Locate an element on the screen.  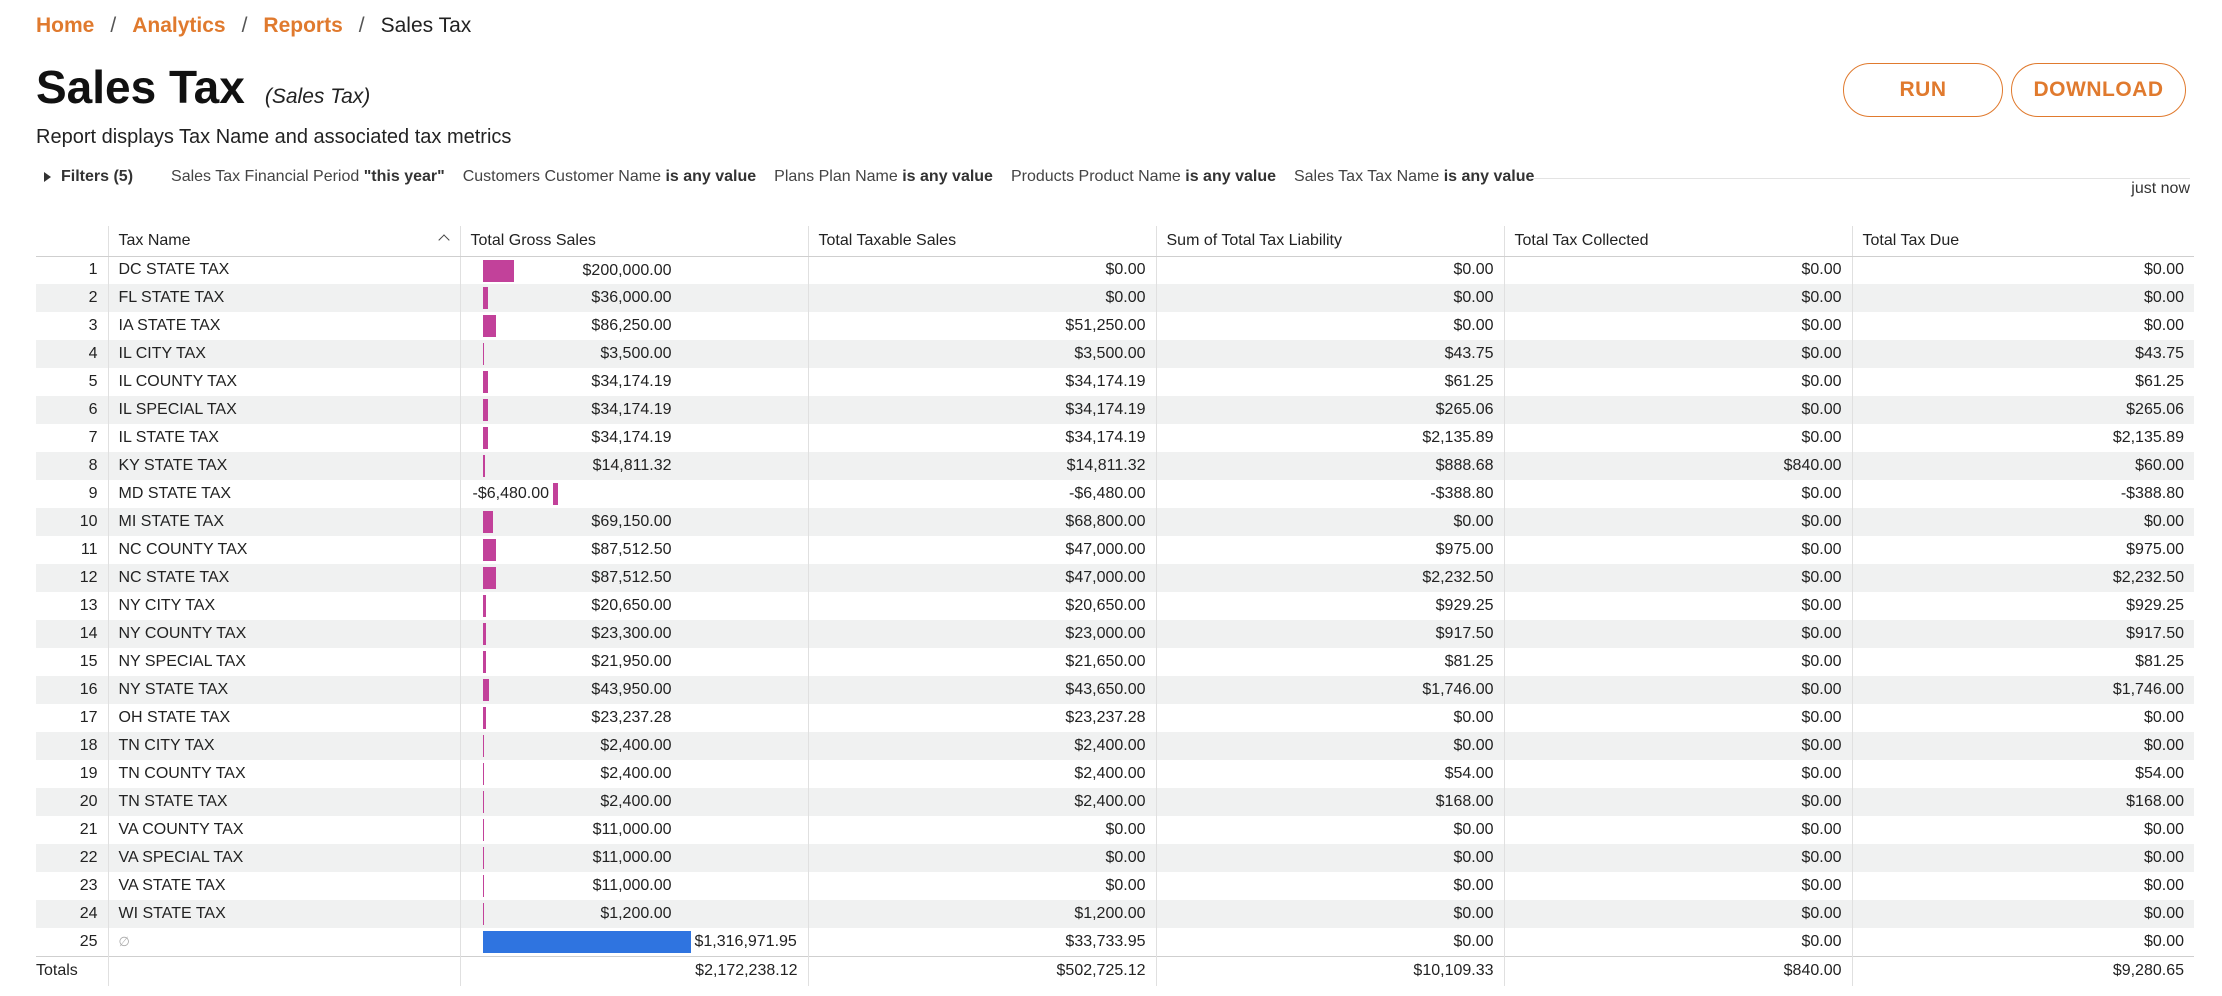
row-number: 7 is located at coordinates (93, 437).